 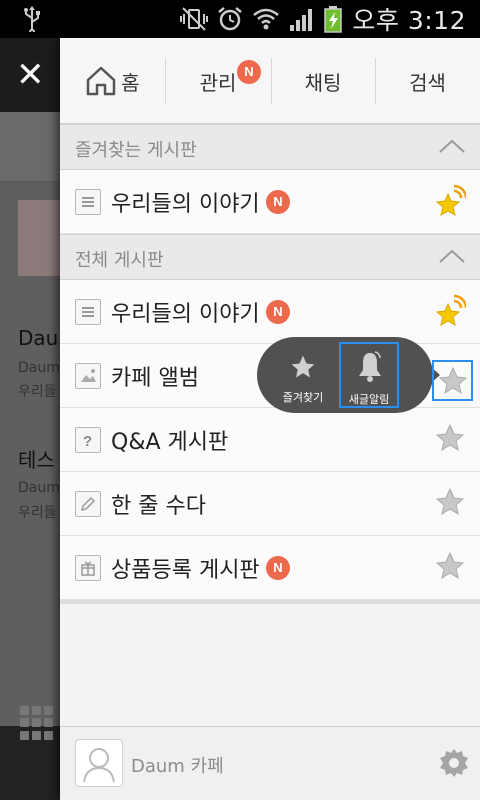 I want to click on favorites-section-header: 즐겨찾는 게시판, so click(x=270, y=147).